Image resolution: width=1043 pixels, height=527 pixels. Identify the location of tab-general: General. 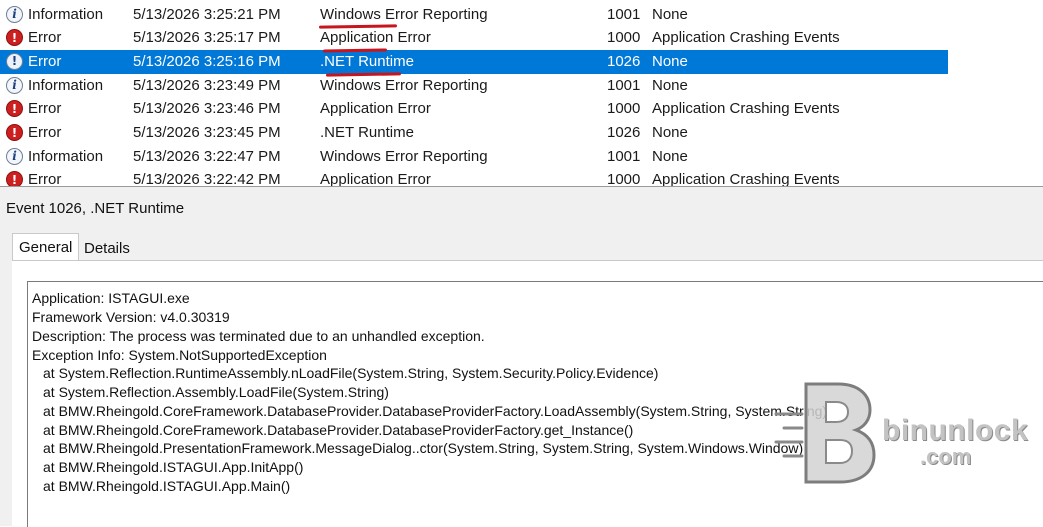
(46, 247).